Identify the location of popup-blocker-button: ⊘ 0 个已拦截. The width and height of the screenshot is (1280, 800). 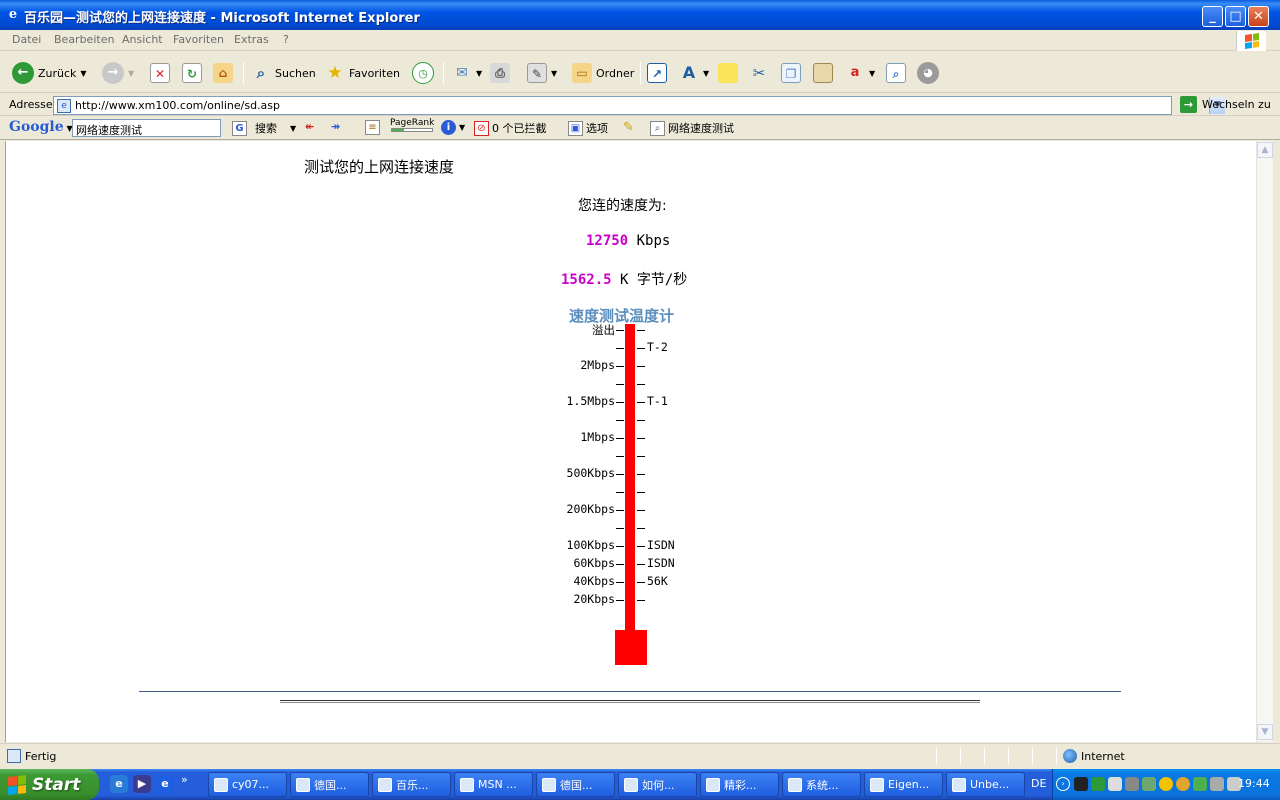
(510, 128).